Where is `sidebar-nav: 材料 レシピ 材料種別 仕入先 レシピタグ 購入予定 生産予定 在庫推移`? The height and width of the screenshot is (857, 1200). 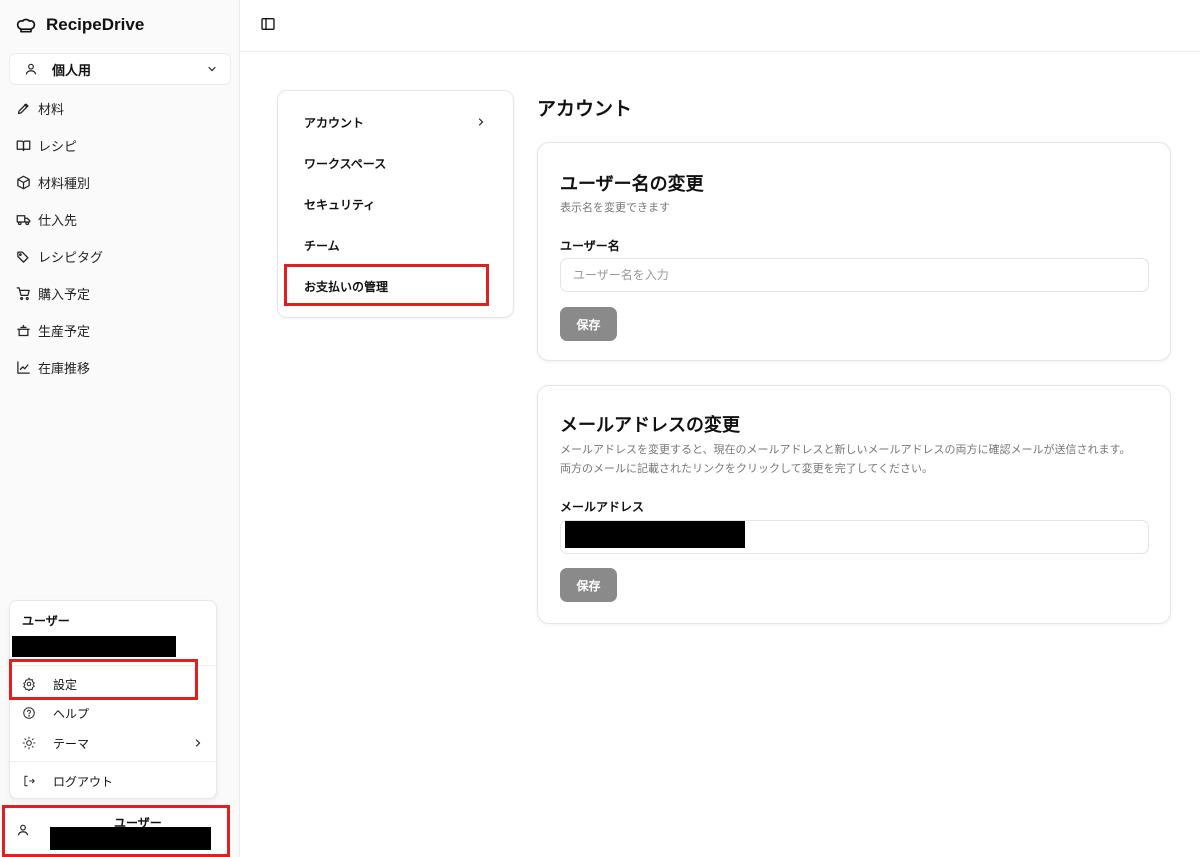
sidebar-nav: 材料 レシピ 材料種別 仕入先 レシピタグ 購入予定 生産予定 在庫推移 is located at coordinates (120, 238).